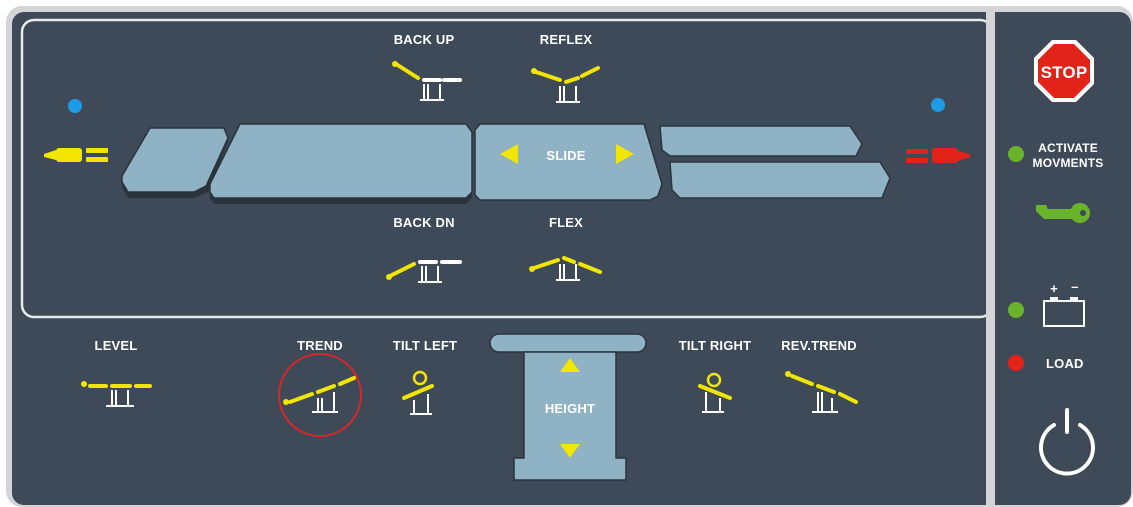 Image resolution: width=1133 pixels, height=507 pixels. What do you see at coordinates (341, 163) in the screenshot?
I see `back-segment` at bounding box center [341, 163].